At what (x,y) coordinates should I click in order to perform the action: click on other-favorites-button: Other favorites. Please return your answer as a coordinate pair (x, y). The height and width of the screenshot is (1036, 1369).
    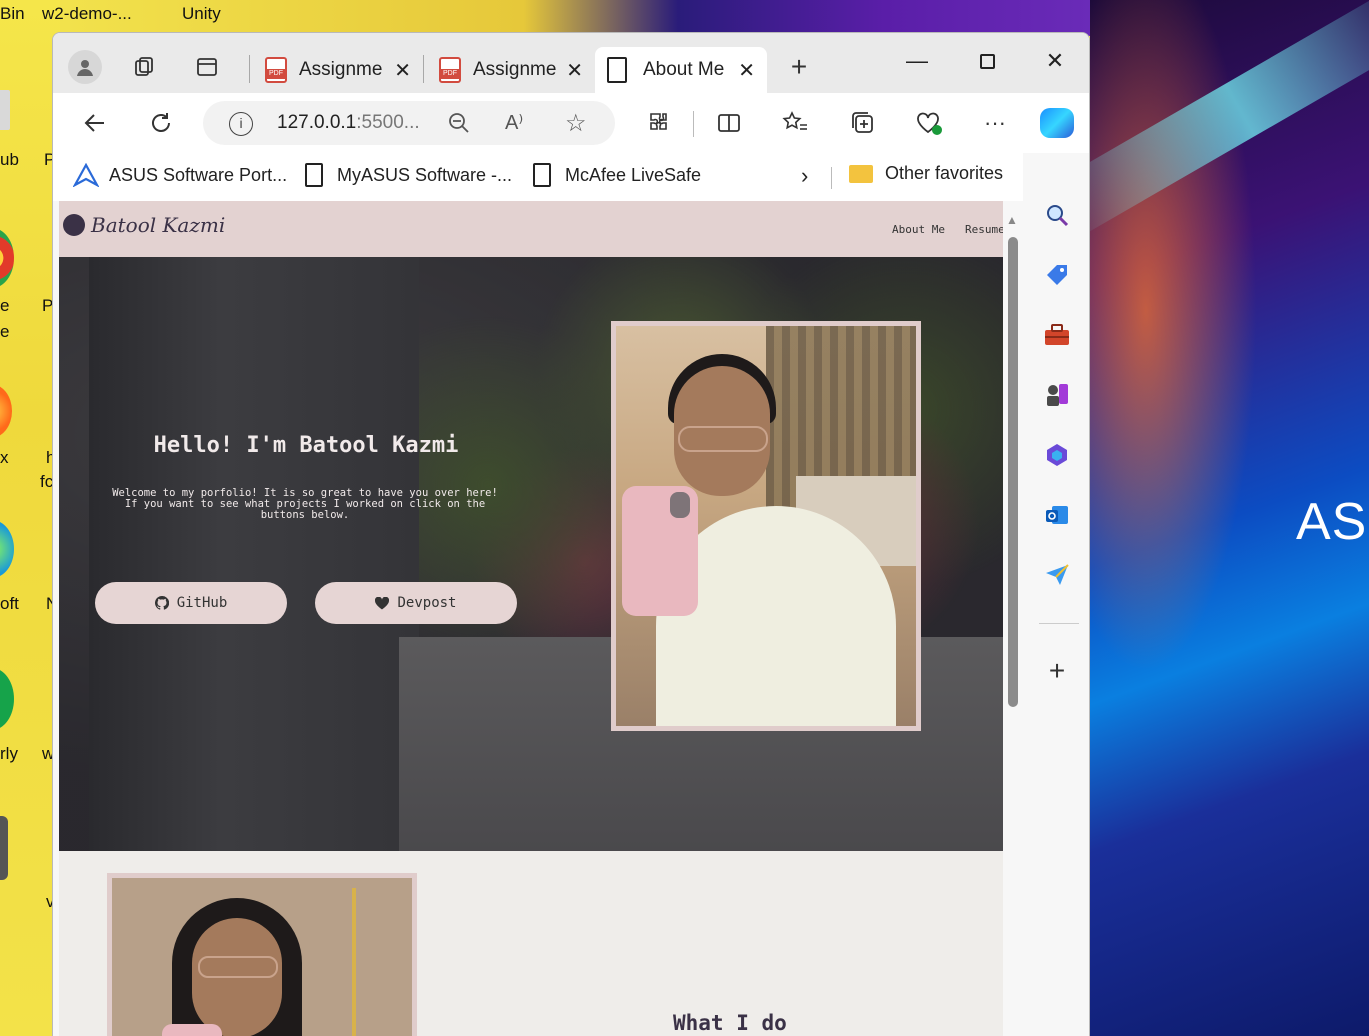
    Looking at the image, I should click on (926, 173).